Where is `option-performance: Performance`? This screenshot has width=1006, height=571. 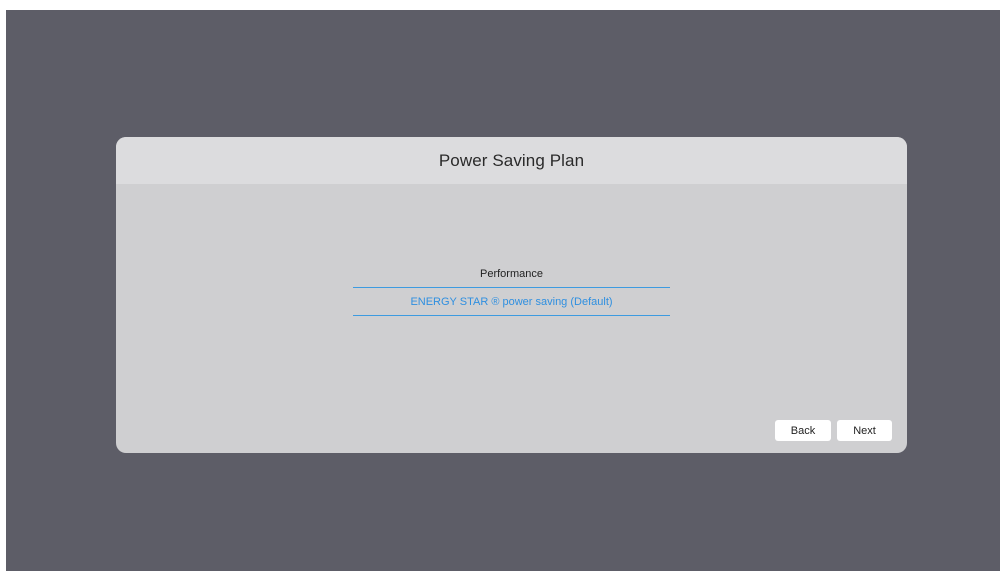
option-performance: Performance is located at coordinates (511, 274).